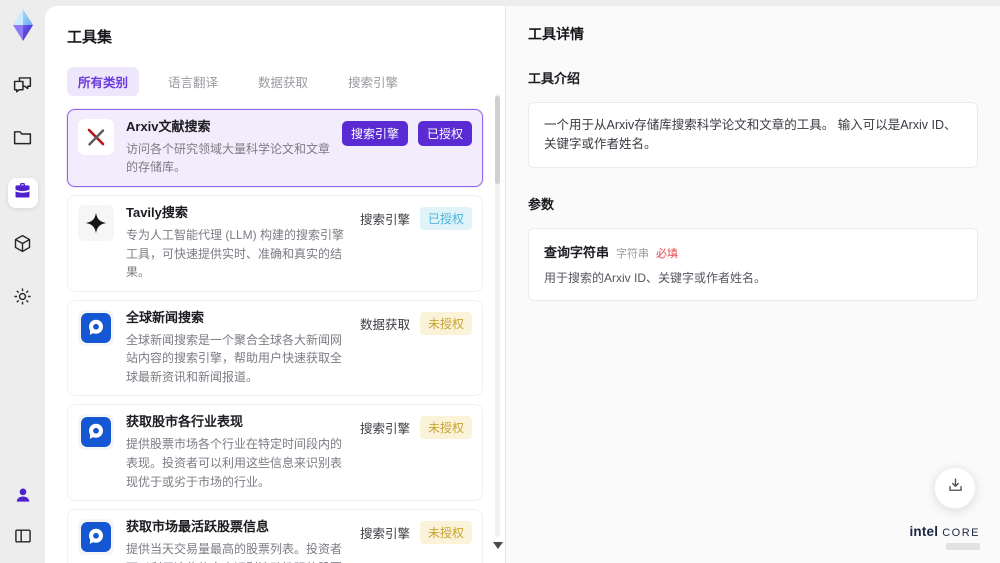 The height and width of the screenshot is (563, 1000). Describe the element at coordinates (497, 315) in the screenshot. I see `scrollbar-track` at that location.